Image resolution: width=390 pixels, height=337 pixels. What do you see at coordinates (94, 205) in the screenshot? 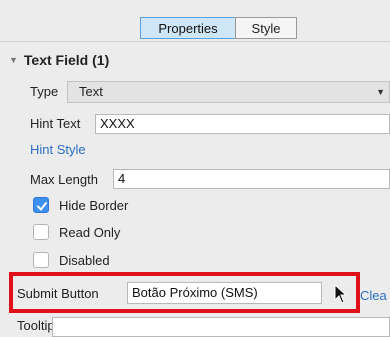
I see `hide-border-label: Hide Border` at bounding box center [94, 205].